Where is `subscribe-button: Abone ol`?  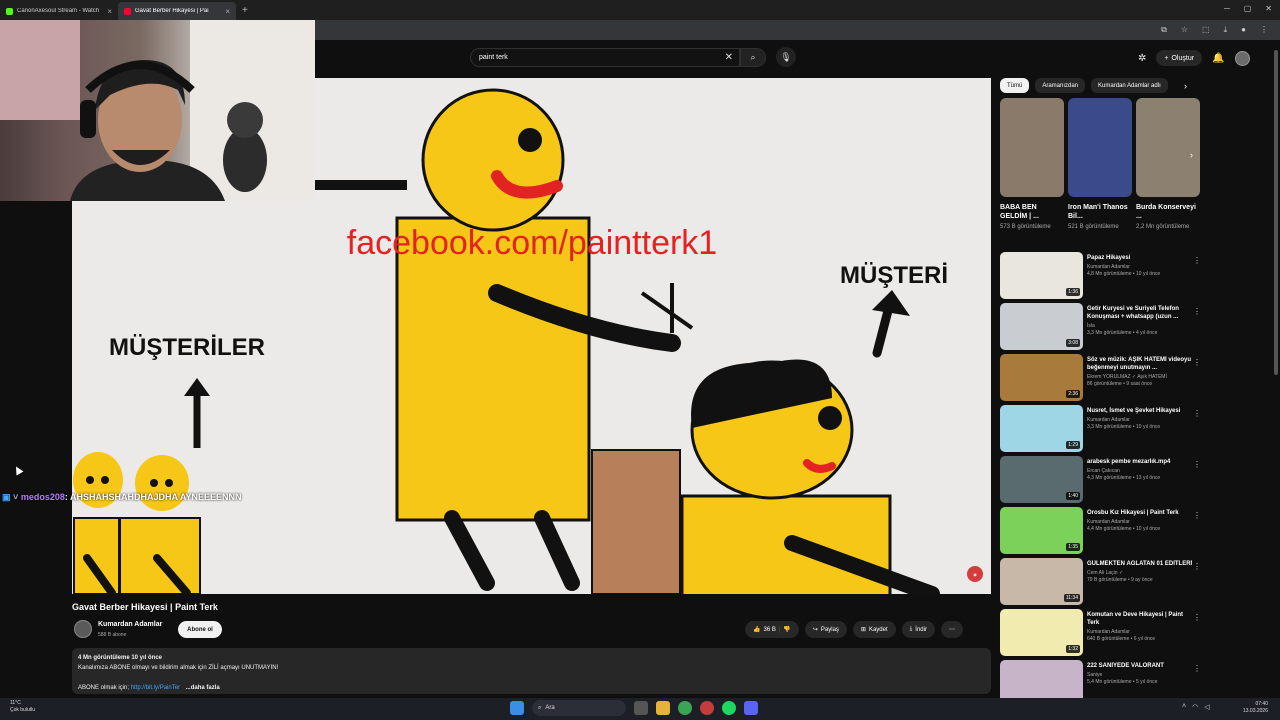
subscribe-button: Abone ol is located at coordinates (200, 629).